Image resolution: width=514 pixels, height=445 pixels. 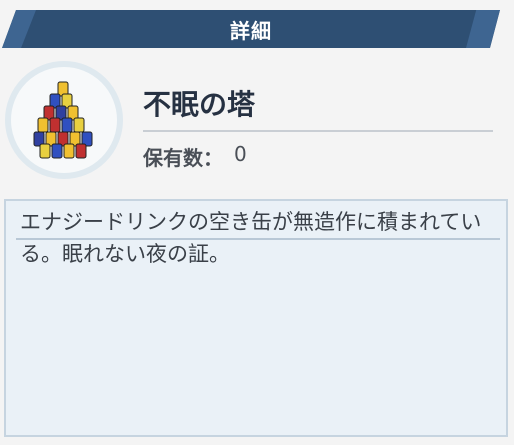 What do you see at coordinates (199, 104) in the screenshot?
I see `item-name: 不眠の塔` at bounding box center [199, 104].